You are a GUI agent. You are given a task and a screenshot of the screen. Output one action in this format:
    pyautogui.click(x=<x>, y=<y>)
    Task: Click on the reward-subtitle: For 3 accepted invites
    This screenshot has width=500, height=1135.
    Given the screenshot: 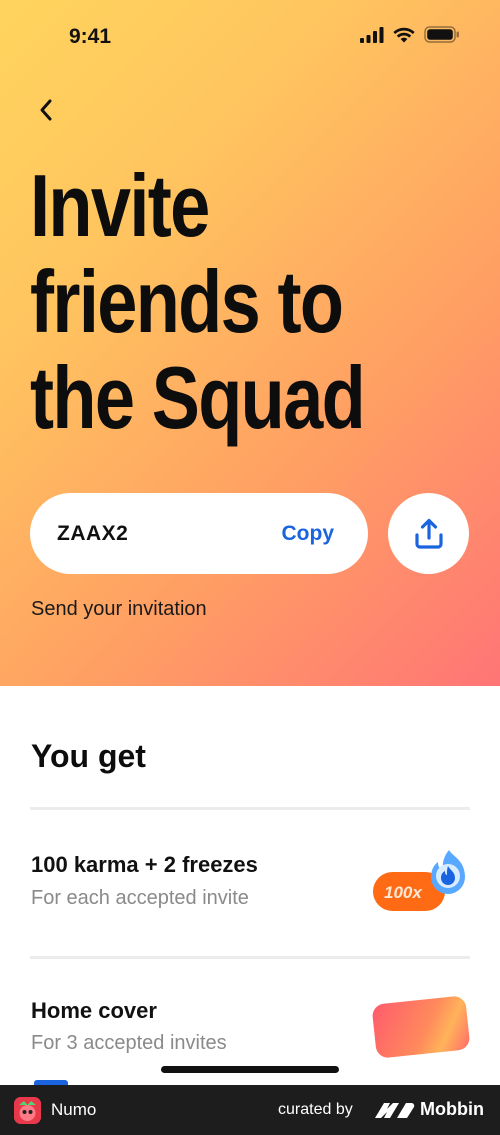 What is the action you would take?
    pyautogui.click(x=129, y=1043)
    